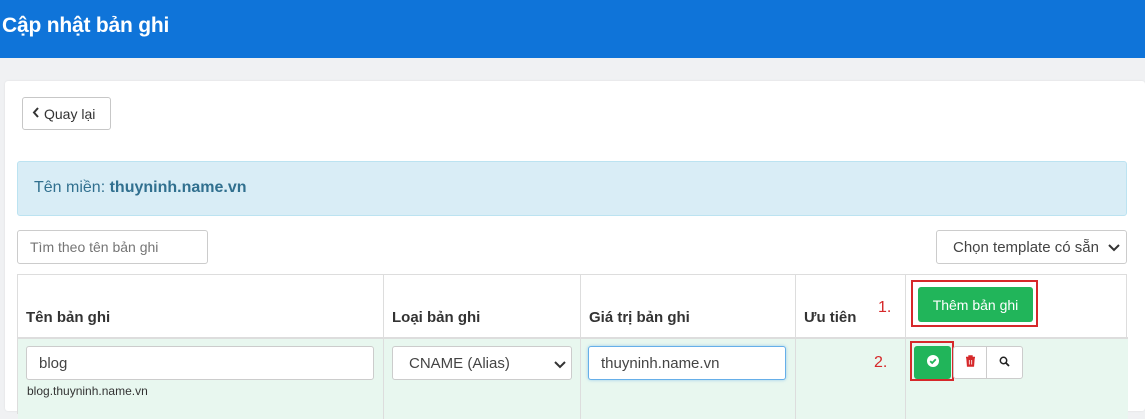 This screenshot has width=1145, height=419. I want to click on template-select: Chọn template có sẵn, so click(1031, 247).